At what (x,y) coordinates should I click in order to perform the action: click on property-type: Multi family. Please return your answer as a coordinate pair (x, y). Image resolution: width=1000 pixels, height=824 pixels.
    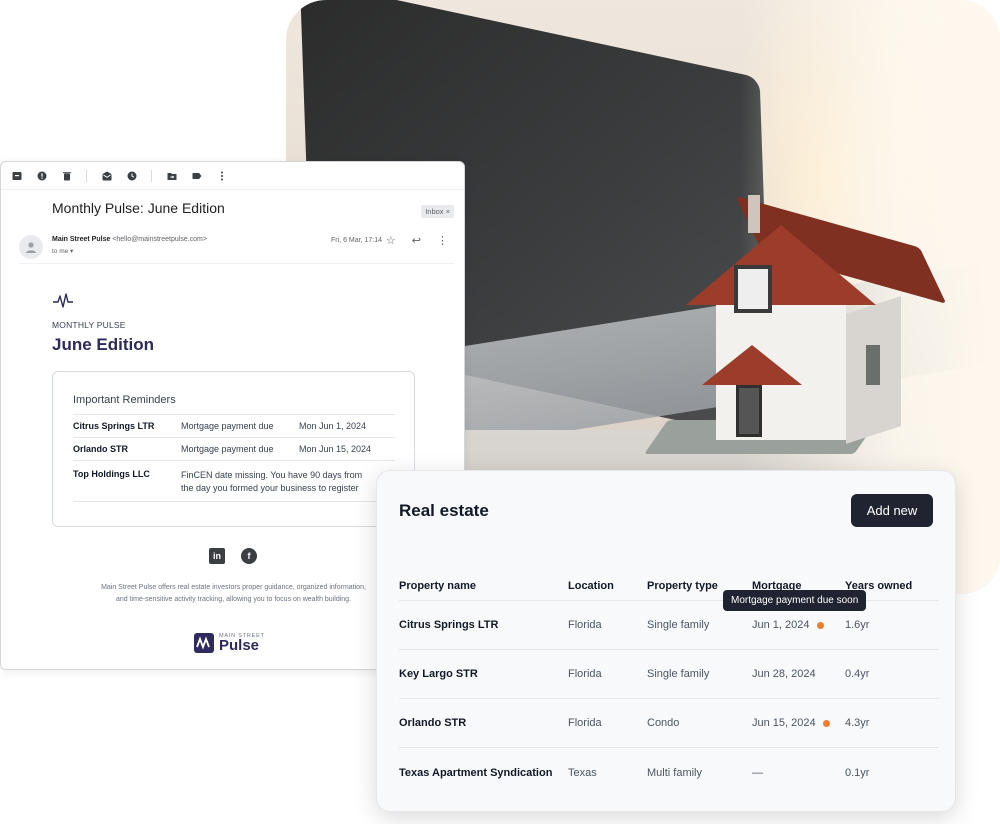
    Looking at the image, I should click on (675, 772).